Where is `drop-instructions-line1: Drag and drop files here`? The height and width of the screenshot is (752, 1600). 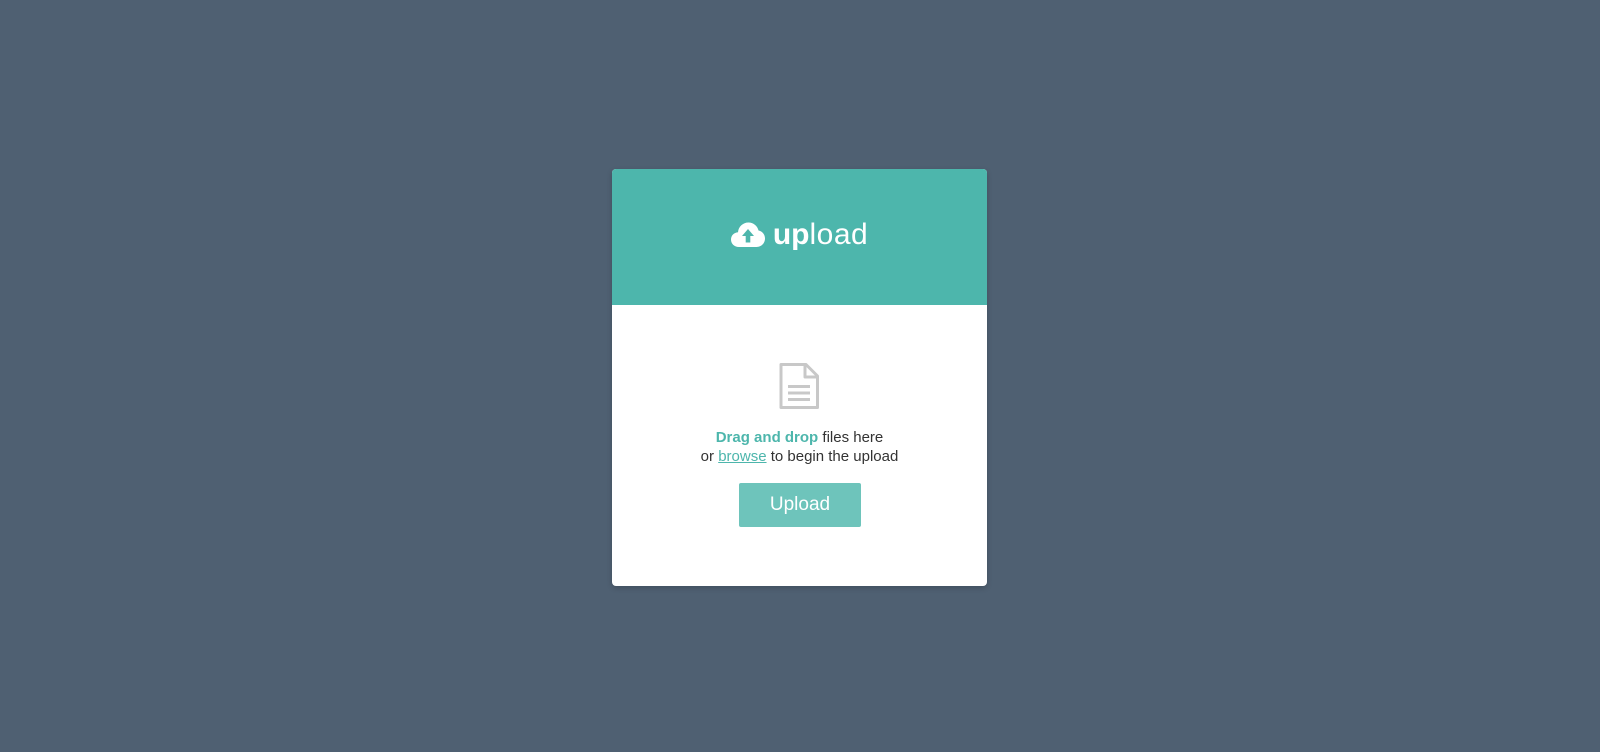
drop-instructions-line1: Drag and drop files here is located at coordinates (799, 437).